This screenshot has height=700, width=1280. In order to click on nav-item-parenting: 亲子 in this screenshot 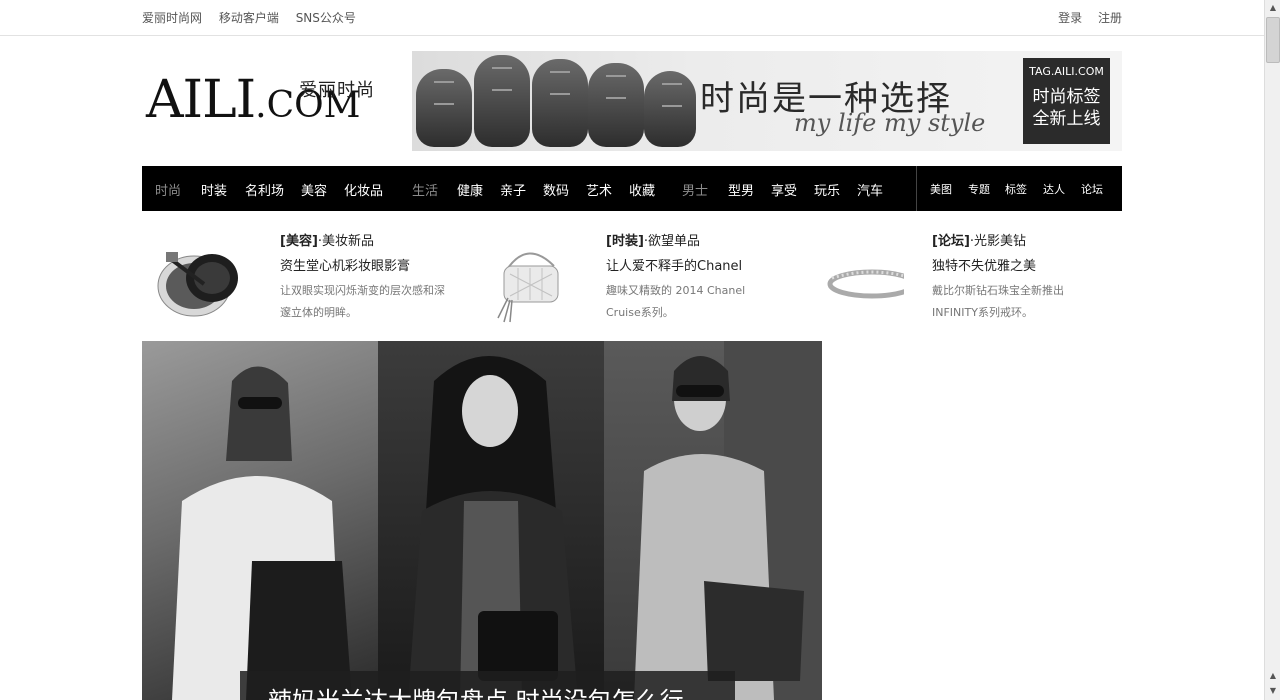, I will do `click(513, 189)`.